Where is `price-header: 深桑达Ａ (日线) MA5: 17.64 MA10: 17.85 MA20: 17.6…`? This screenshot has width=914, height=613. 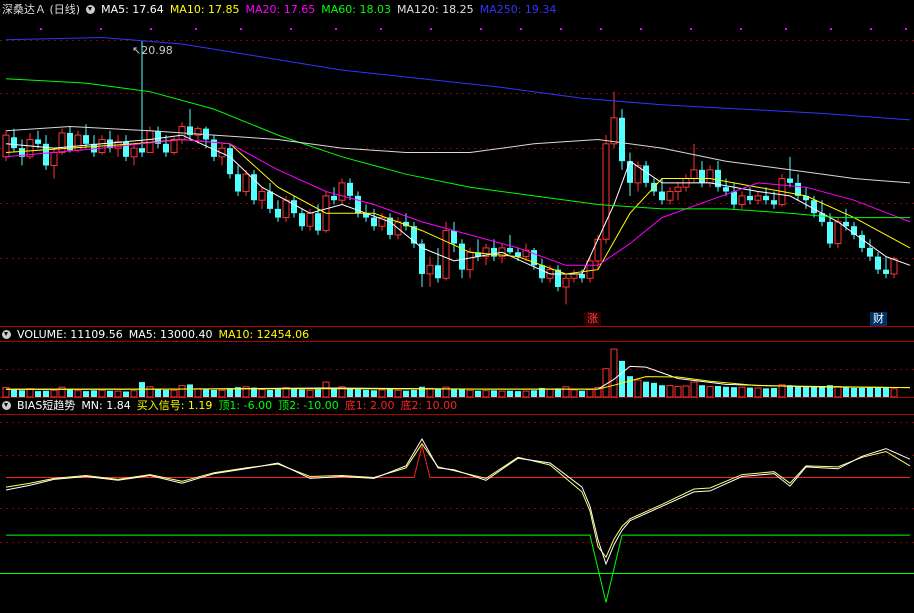 price-header: 深桑达Ａ (日线) MA5: 17.64 MA10: 17.85 MA20: 17.6… is located at coordinates (285, 10).